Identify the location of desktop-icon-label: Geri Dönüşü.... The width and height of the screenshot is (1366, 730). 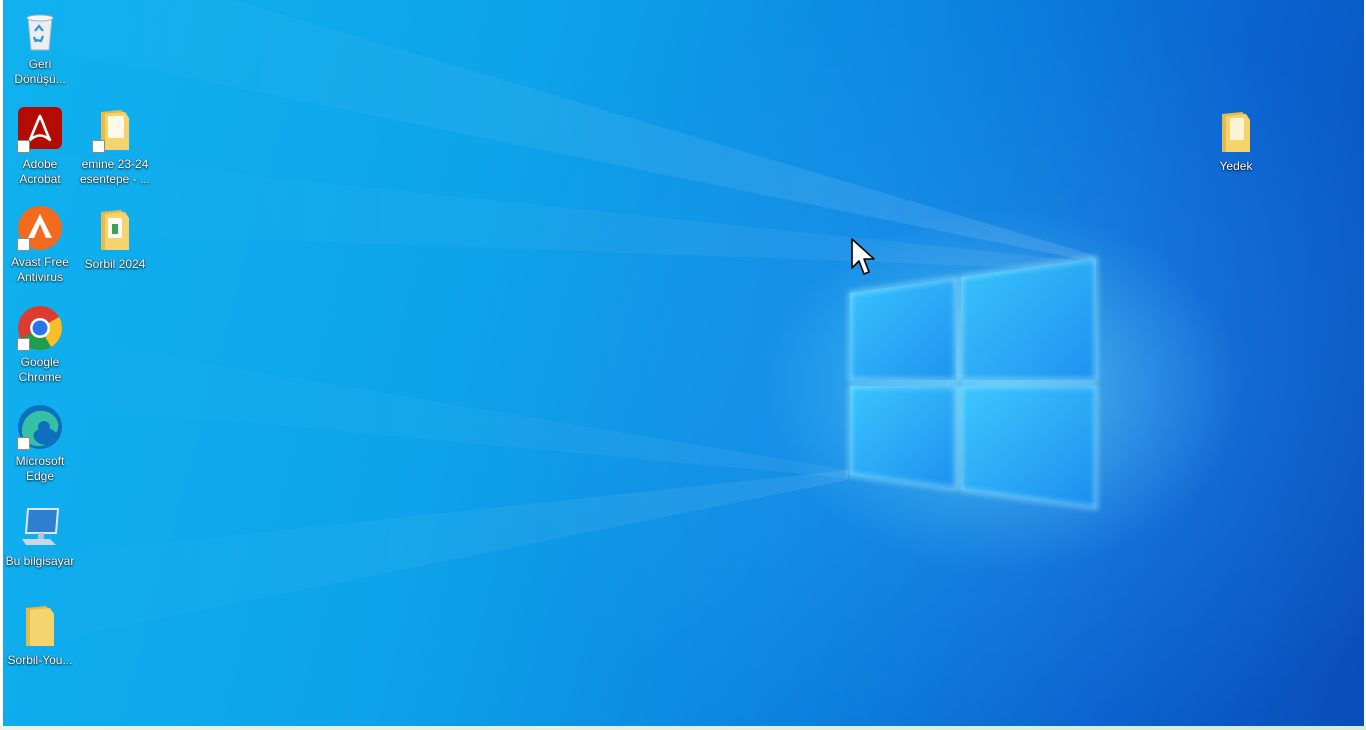
(40, 71).